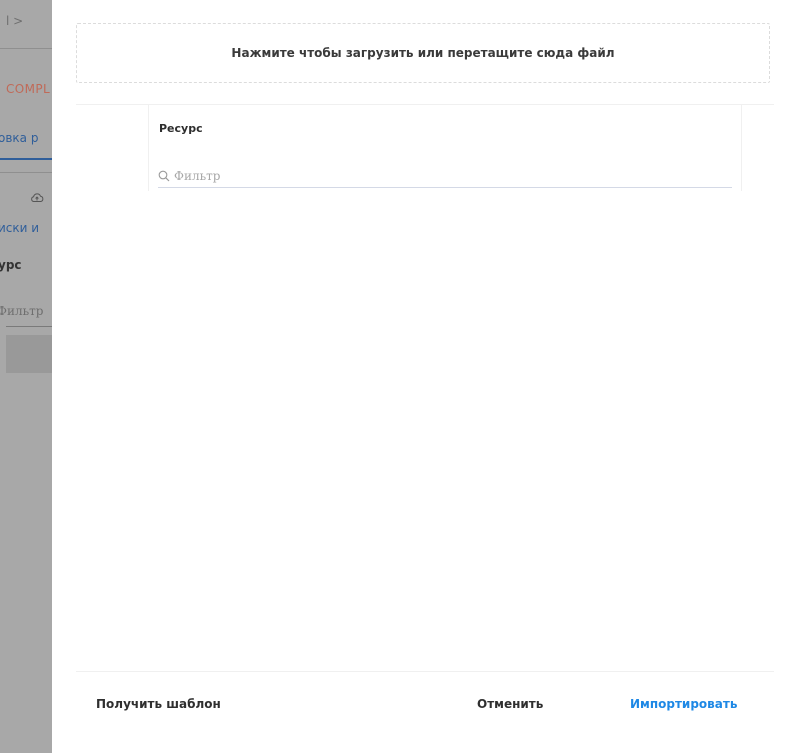  Describe the element at coordinates (164, 176) in the screenshot. I see `search-icon` at that location.